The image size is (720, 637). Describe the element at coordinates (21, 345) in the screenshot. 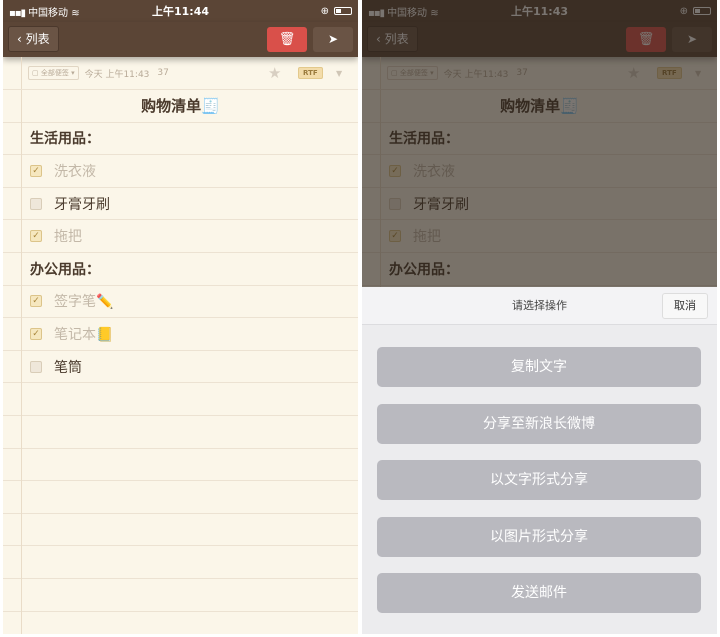

I see `margin-line` at that location.